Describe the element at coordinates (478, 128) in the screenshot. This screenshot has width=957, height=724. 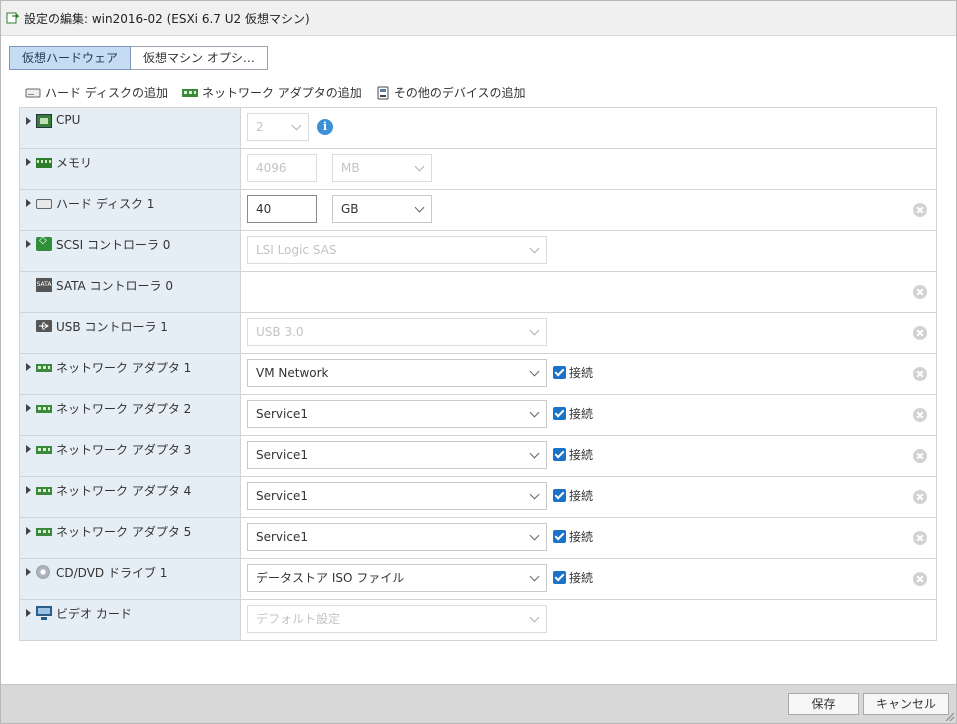
I see `device-row-cpu: CPU 2 i` at that location.